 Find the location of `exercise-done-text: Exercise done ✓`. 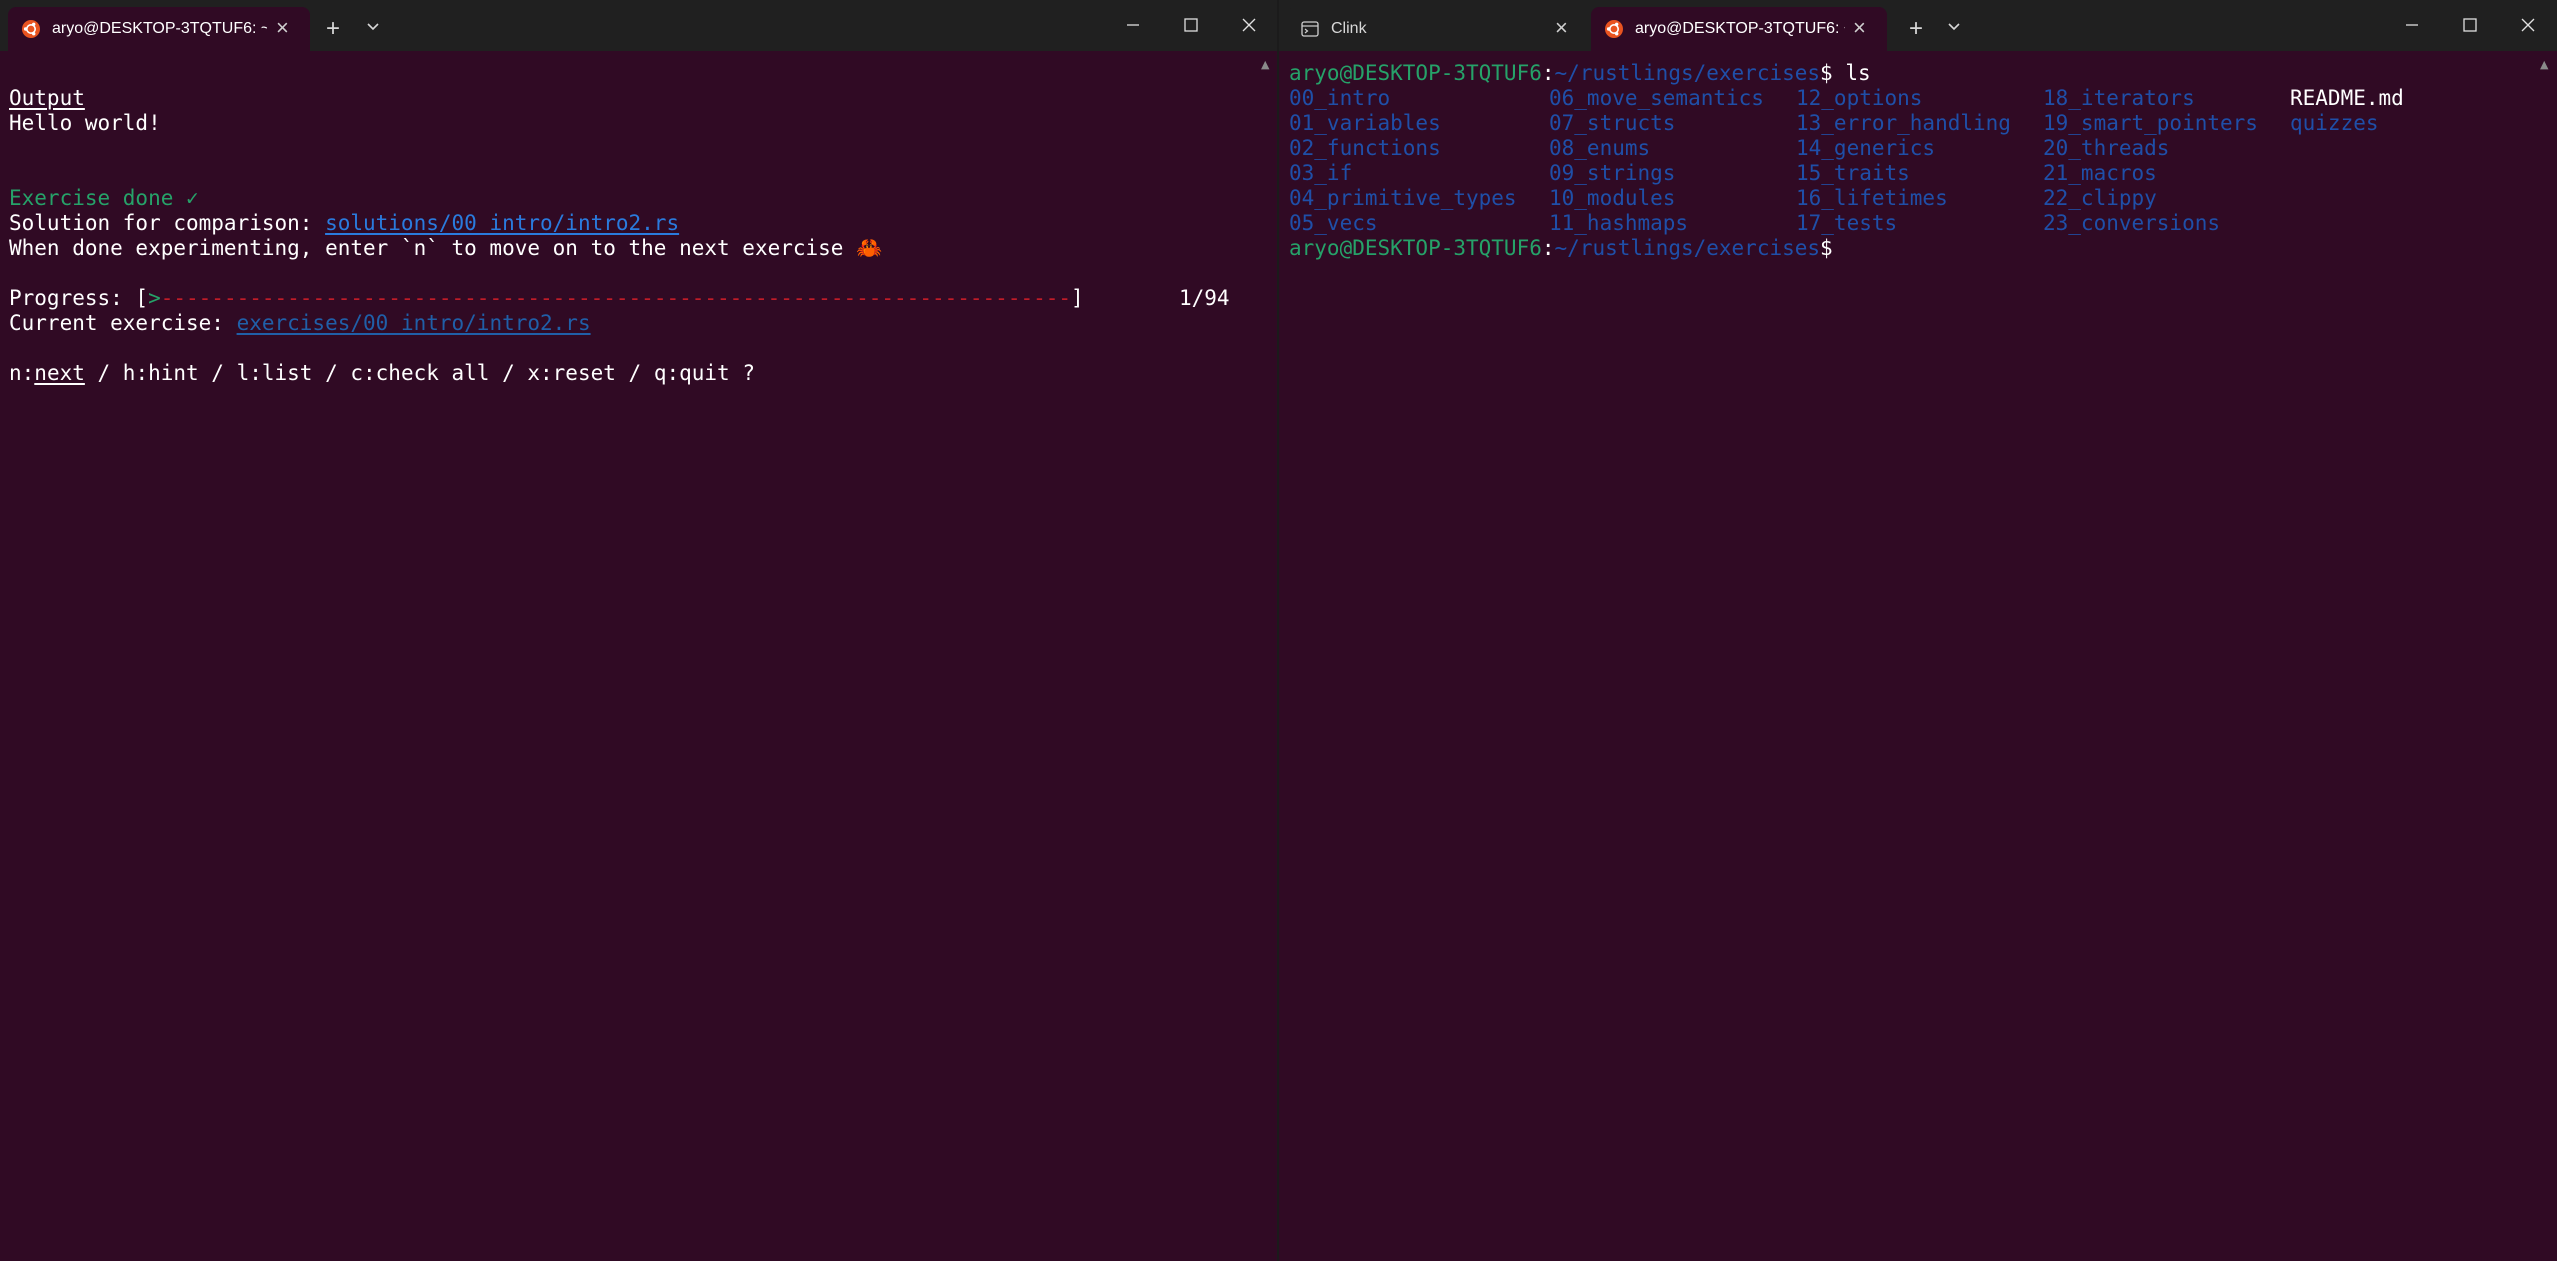

exercise-done-text: Exercise done ✓ is located at coordinates (104, 198).